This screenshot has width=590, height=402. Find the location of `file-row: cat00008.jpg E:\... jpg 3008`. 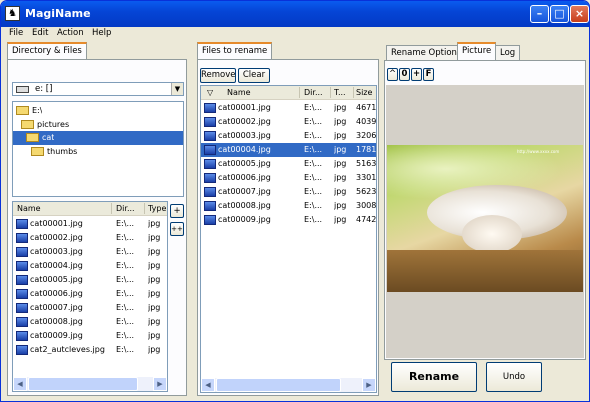

file-row: cat00008.jpg E:\... jpg 3008 is located at coordinates (288, 206).